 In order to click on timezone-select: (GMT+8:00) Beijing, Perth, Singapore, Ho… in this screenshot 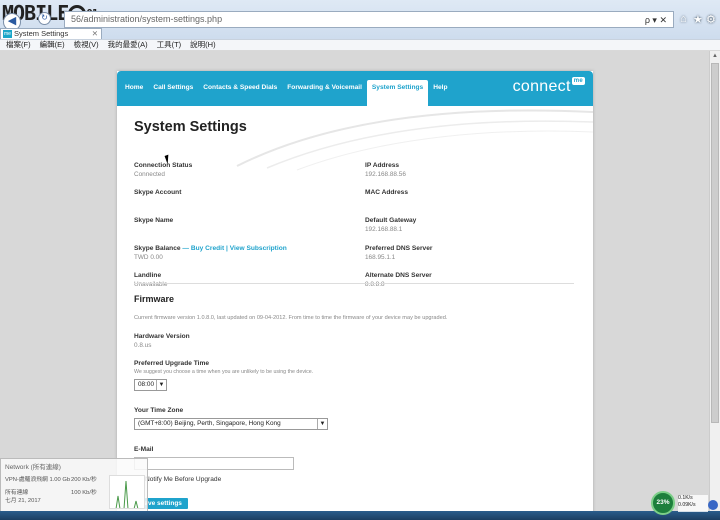, I will do `click(231, 424)`.